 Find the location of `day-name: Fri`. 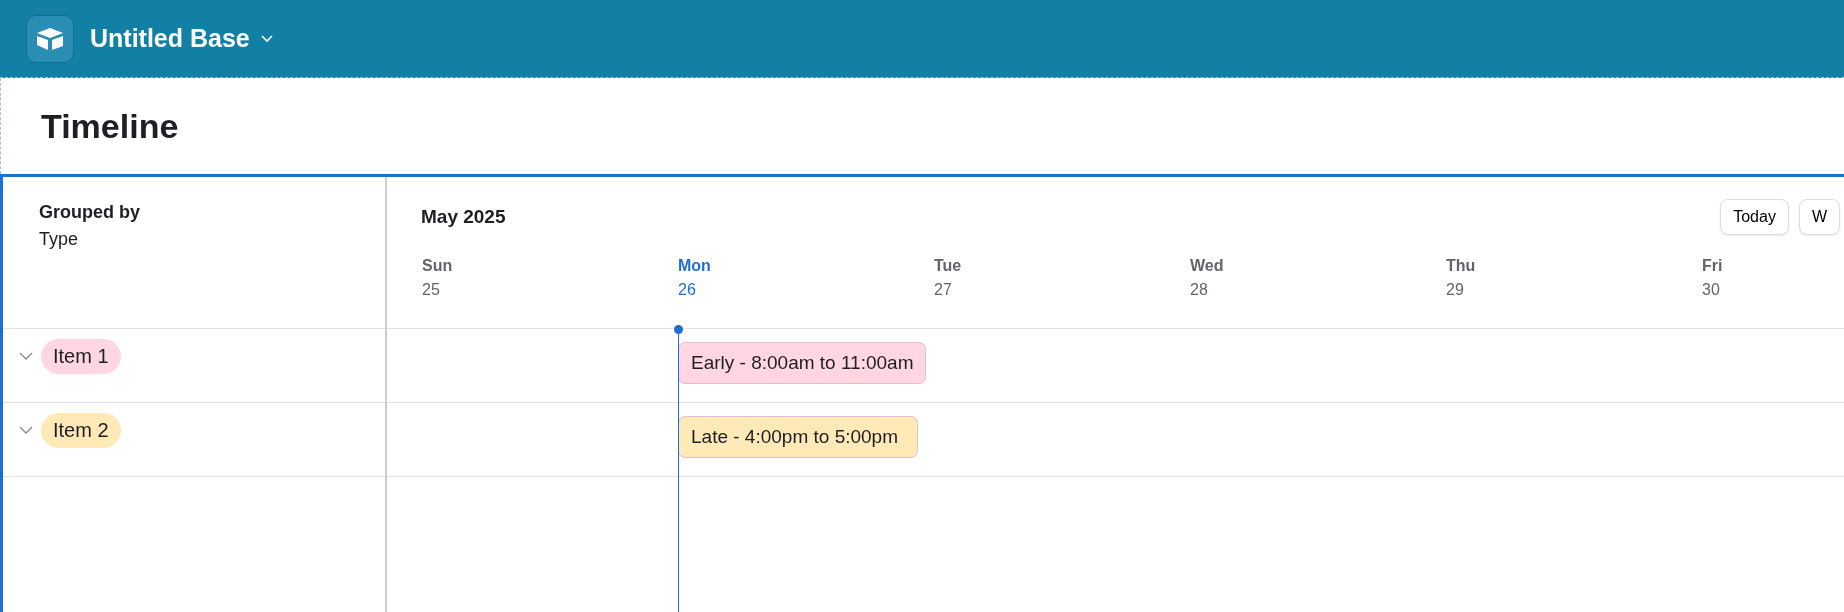

day-name: Fri is located at coordinates (1713, 266).